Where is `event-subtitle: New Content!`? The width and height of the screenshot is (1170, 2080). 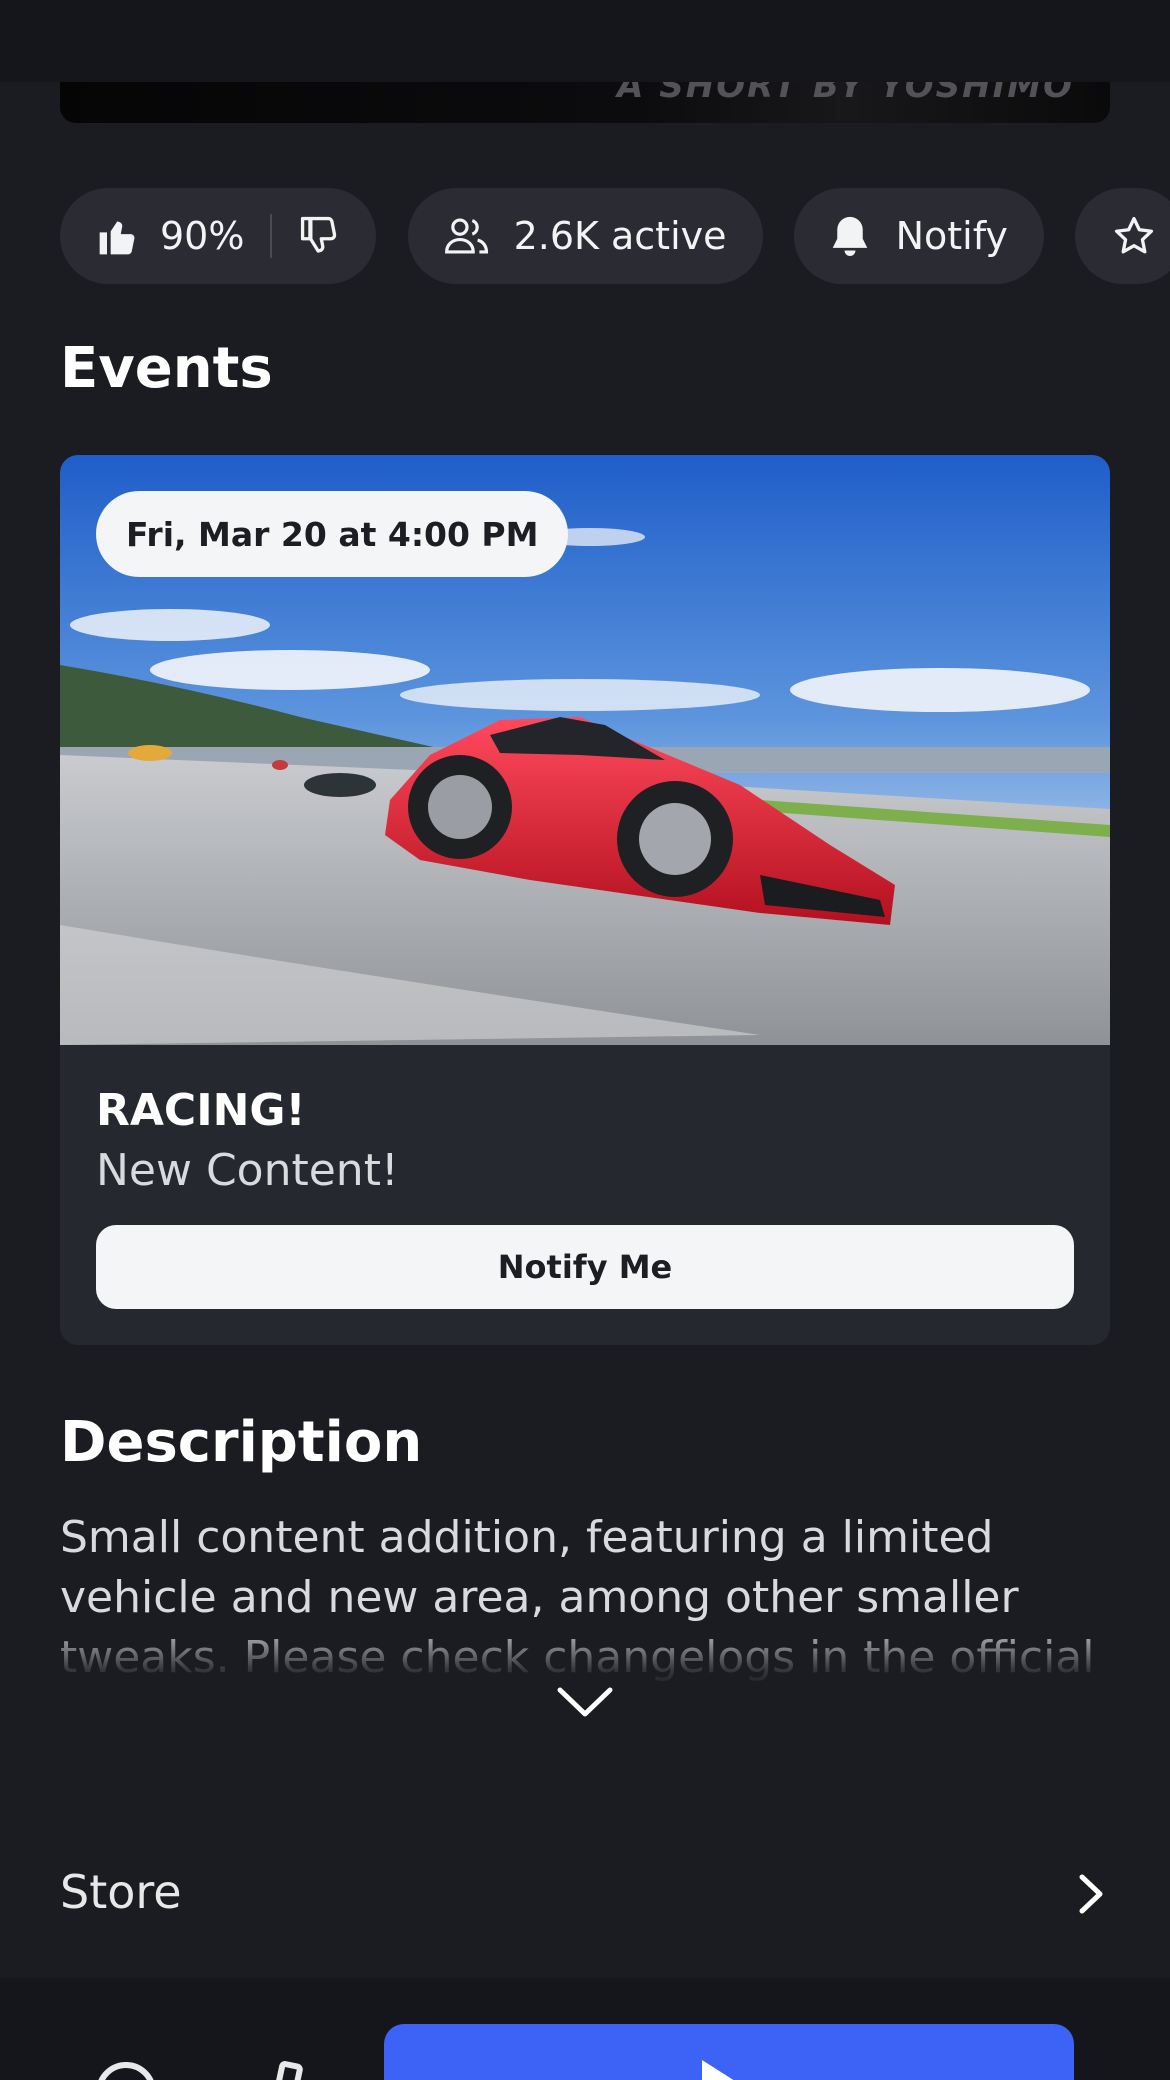
event-subtitle: New Content! is located at coordinates (247, 1170).